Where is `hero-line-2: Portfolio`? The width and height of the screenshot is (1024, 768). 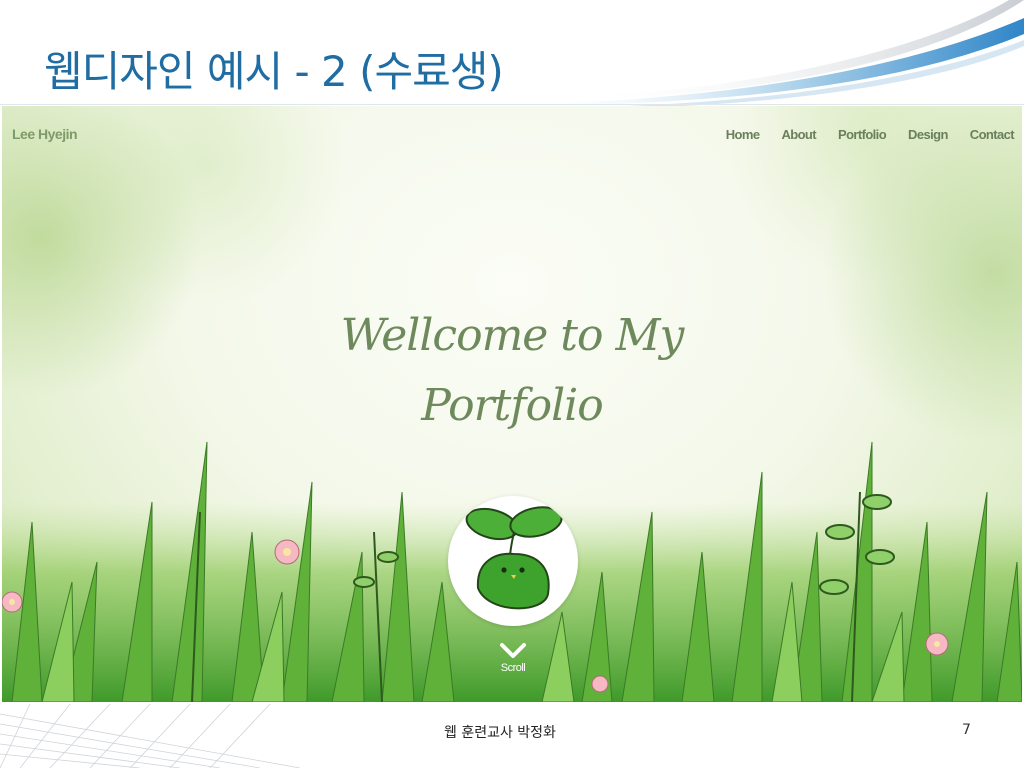 hero-line-2: Portfolio is located at coordinates (512, 405).